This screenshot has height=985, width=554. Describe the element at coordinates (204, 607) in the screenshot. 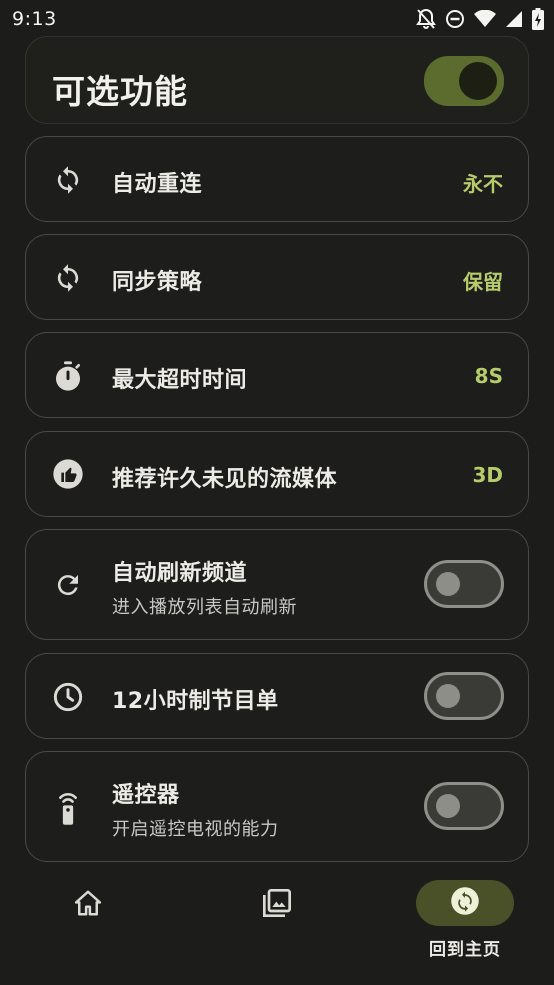

I see `setting-subtitle: 进入播放列表自动刷新` at that location.